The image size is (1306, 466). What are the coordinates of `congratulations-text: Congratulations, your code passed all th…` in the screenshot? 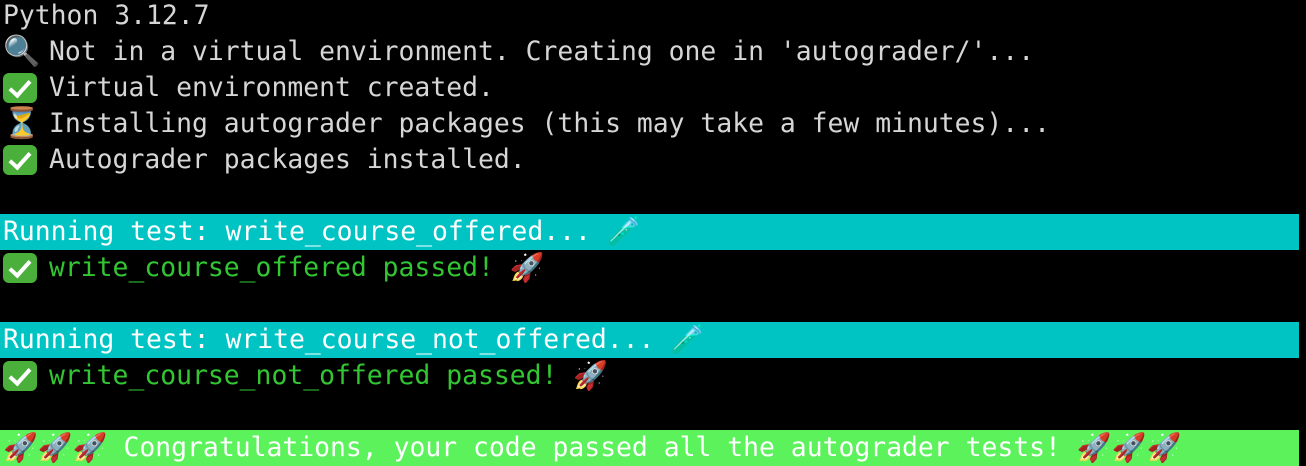 It's located at (592, 447).